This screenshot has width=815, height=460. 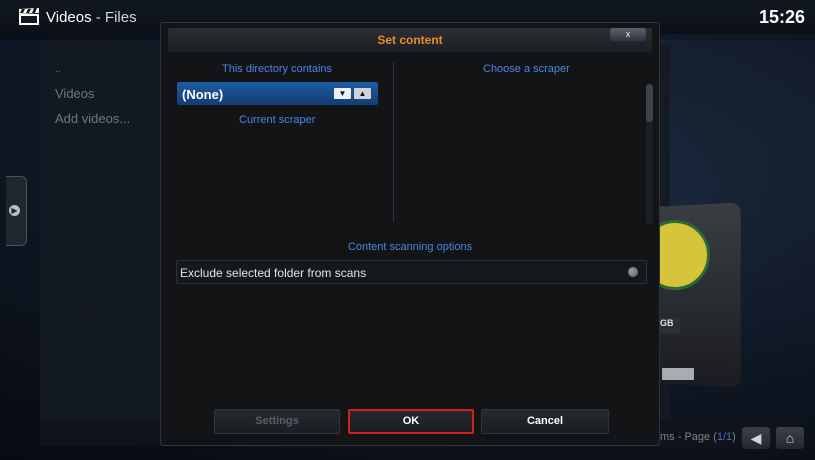 What do you see at coordinates (670, 326) in the screenshot?
I see `drive-size-label: GB` at bounding box center [670, 326].